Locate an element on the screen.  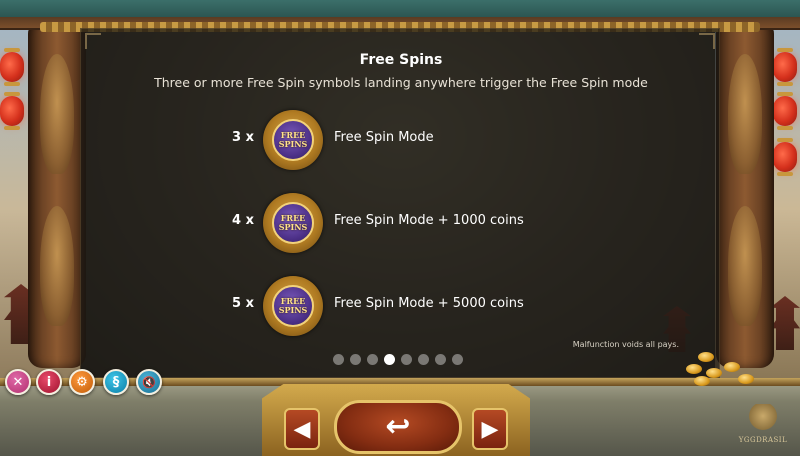
section-icon: § is located at coordinates (116, 382).